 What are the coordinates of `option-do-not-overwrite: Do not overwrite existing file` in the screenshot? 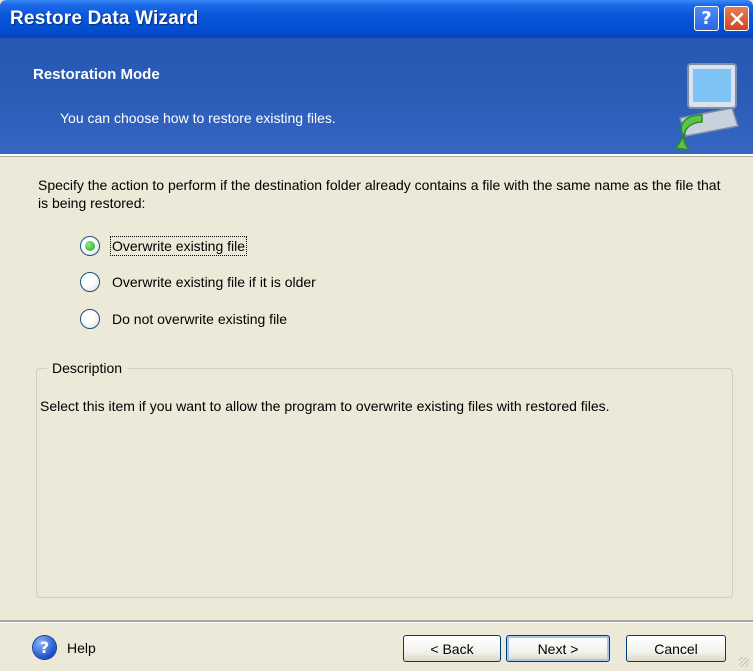 It's located at (183, 319).